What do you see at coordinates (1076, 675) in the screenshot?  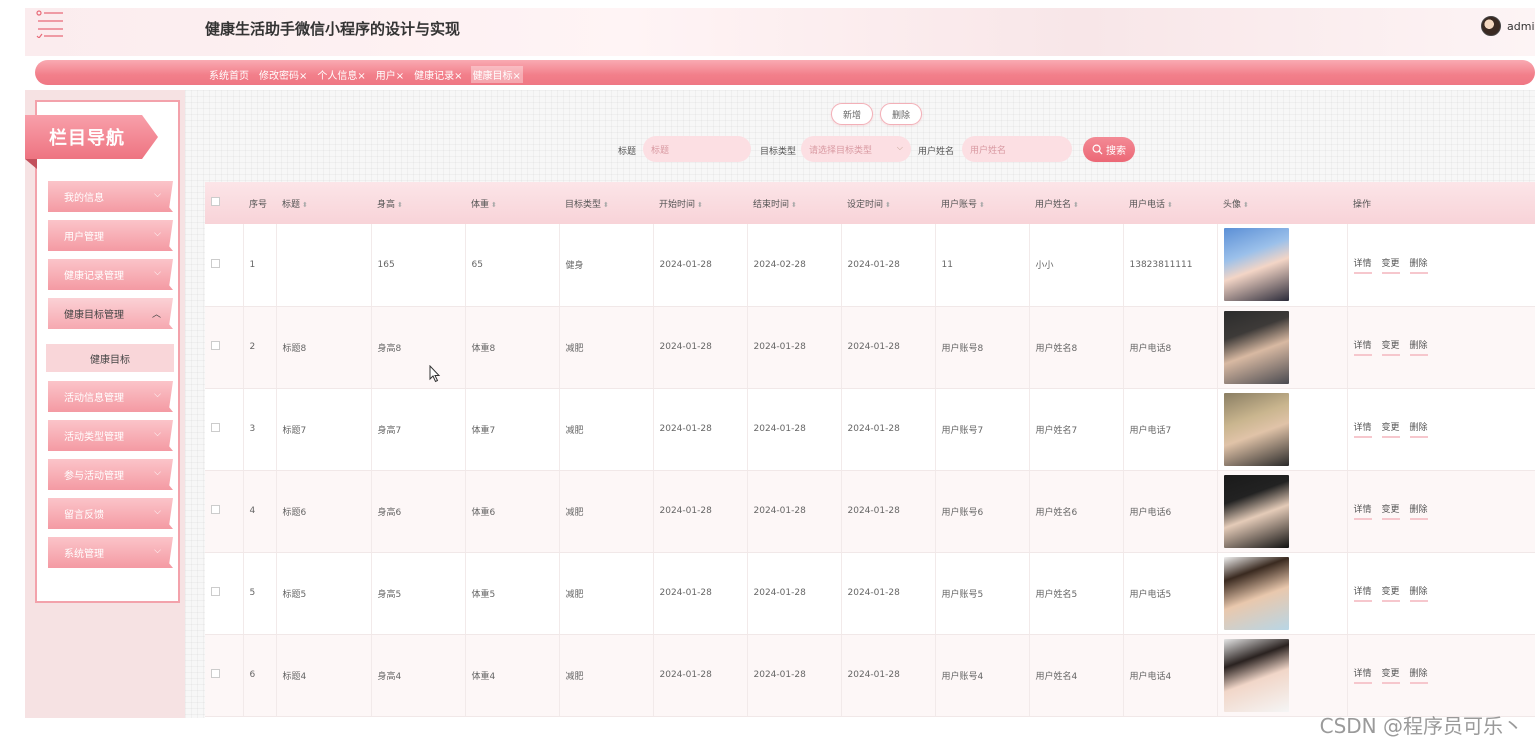 I see `username-cell: 用户姓名4` at bounding box center [1076, 675].